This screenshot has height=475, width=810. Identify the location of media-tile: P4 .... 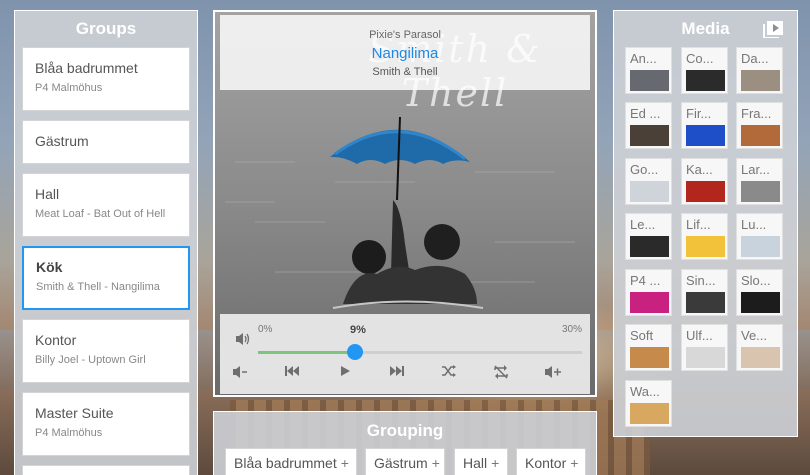
(648, 292).